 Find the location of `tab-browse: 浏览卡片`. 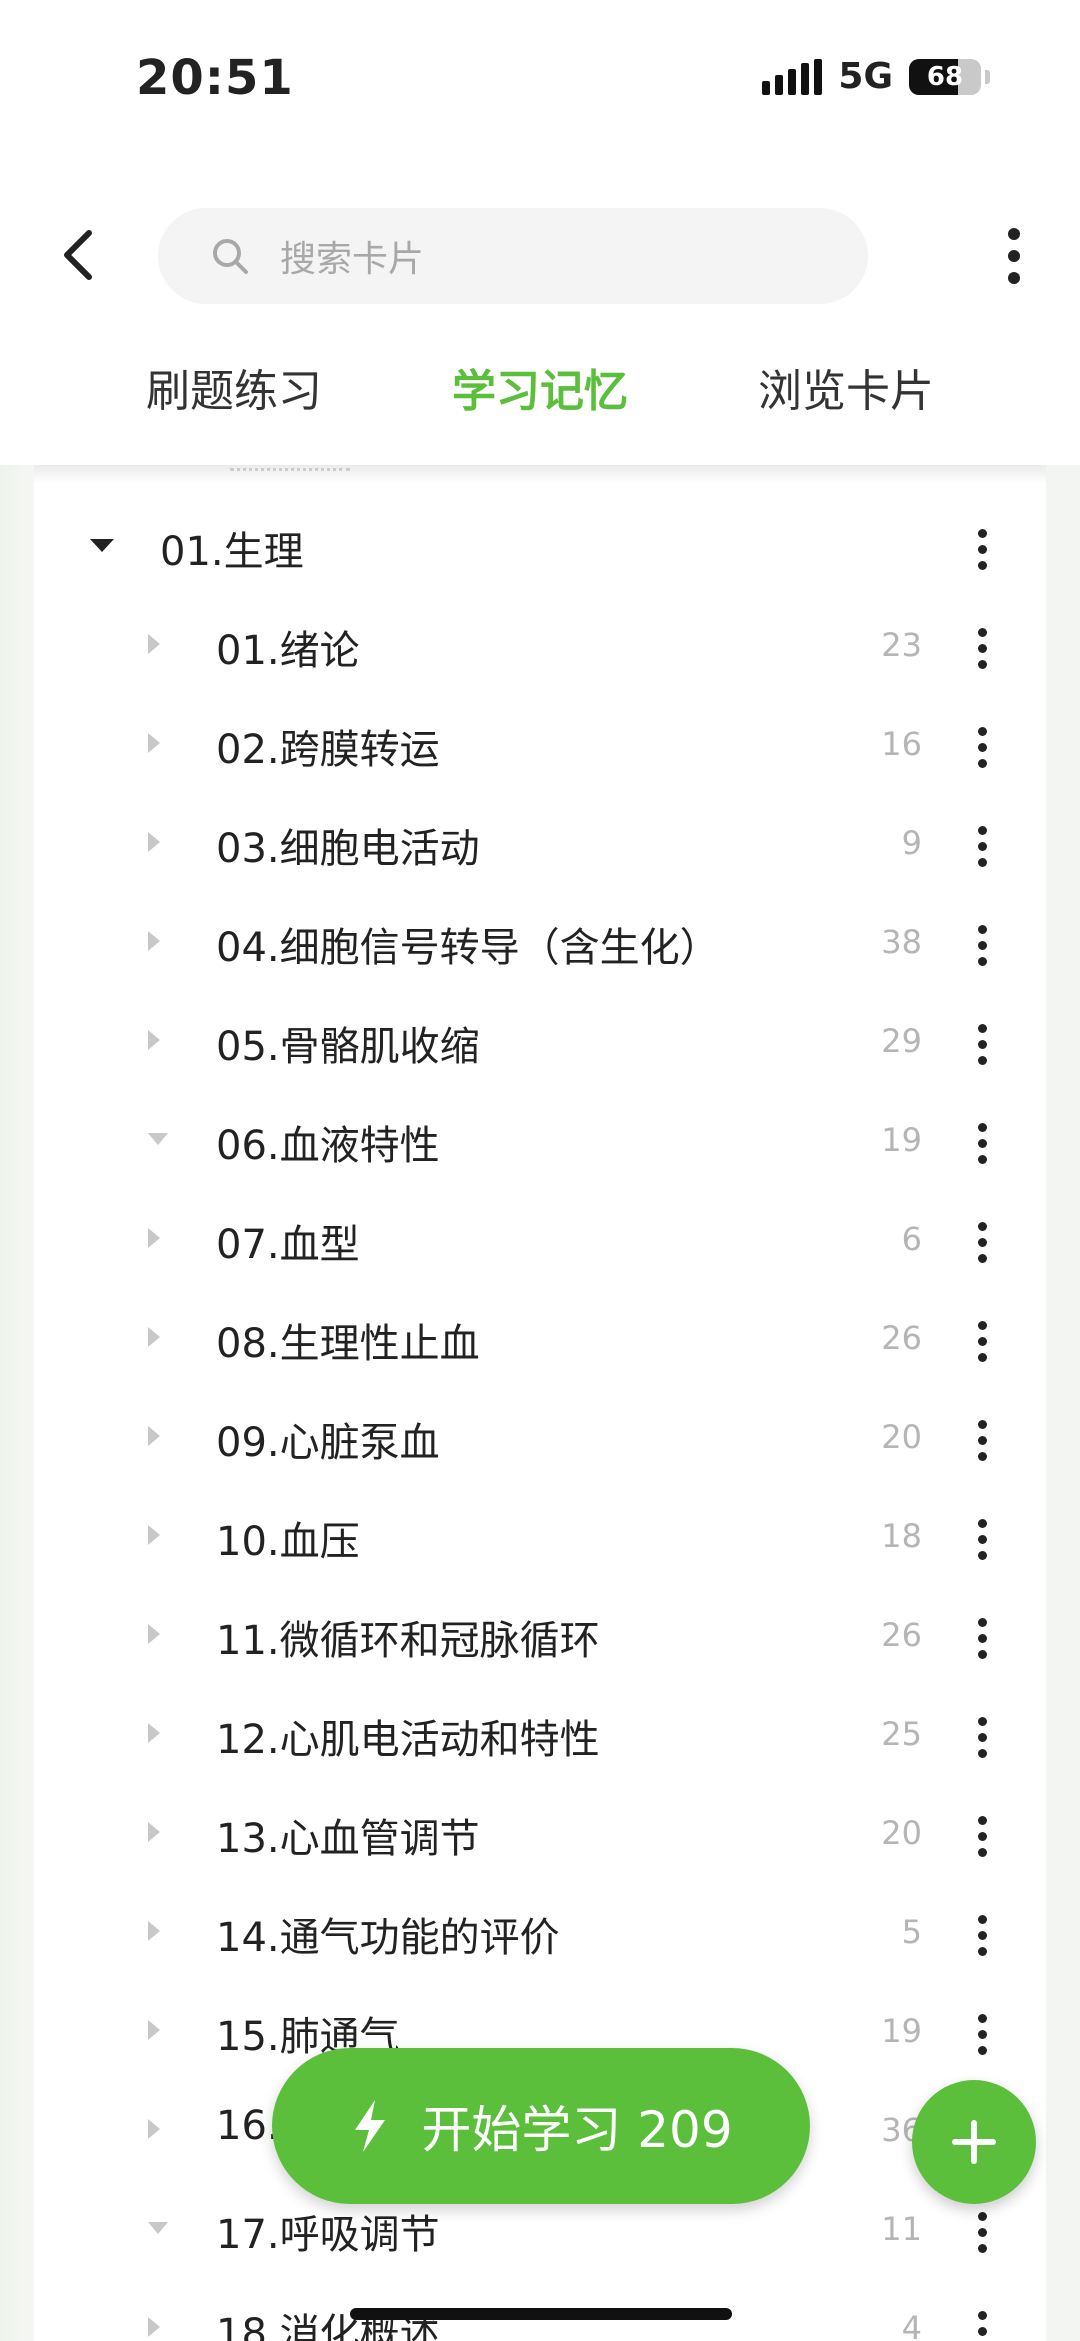

tab-browse: 浏览卡片 is located at coordinates (846, 387).